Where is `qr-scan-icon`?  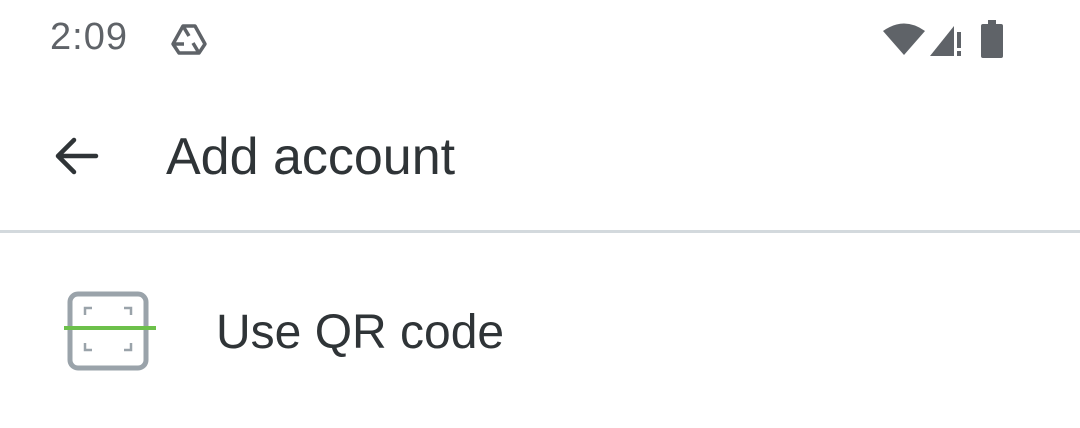 qr-scan-icon is located at coordinates (110, 331).